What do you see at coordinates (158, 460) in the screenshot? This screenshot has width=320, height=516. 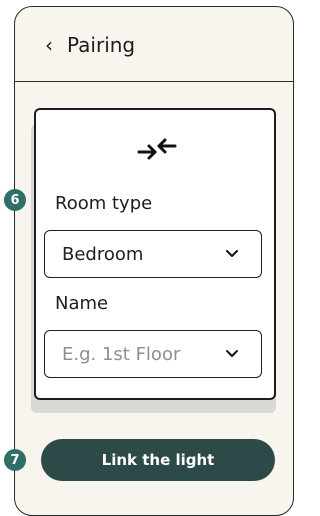 I see `link-the-light-button: Link the light` at bounding box center [158, 460].